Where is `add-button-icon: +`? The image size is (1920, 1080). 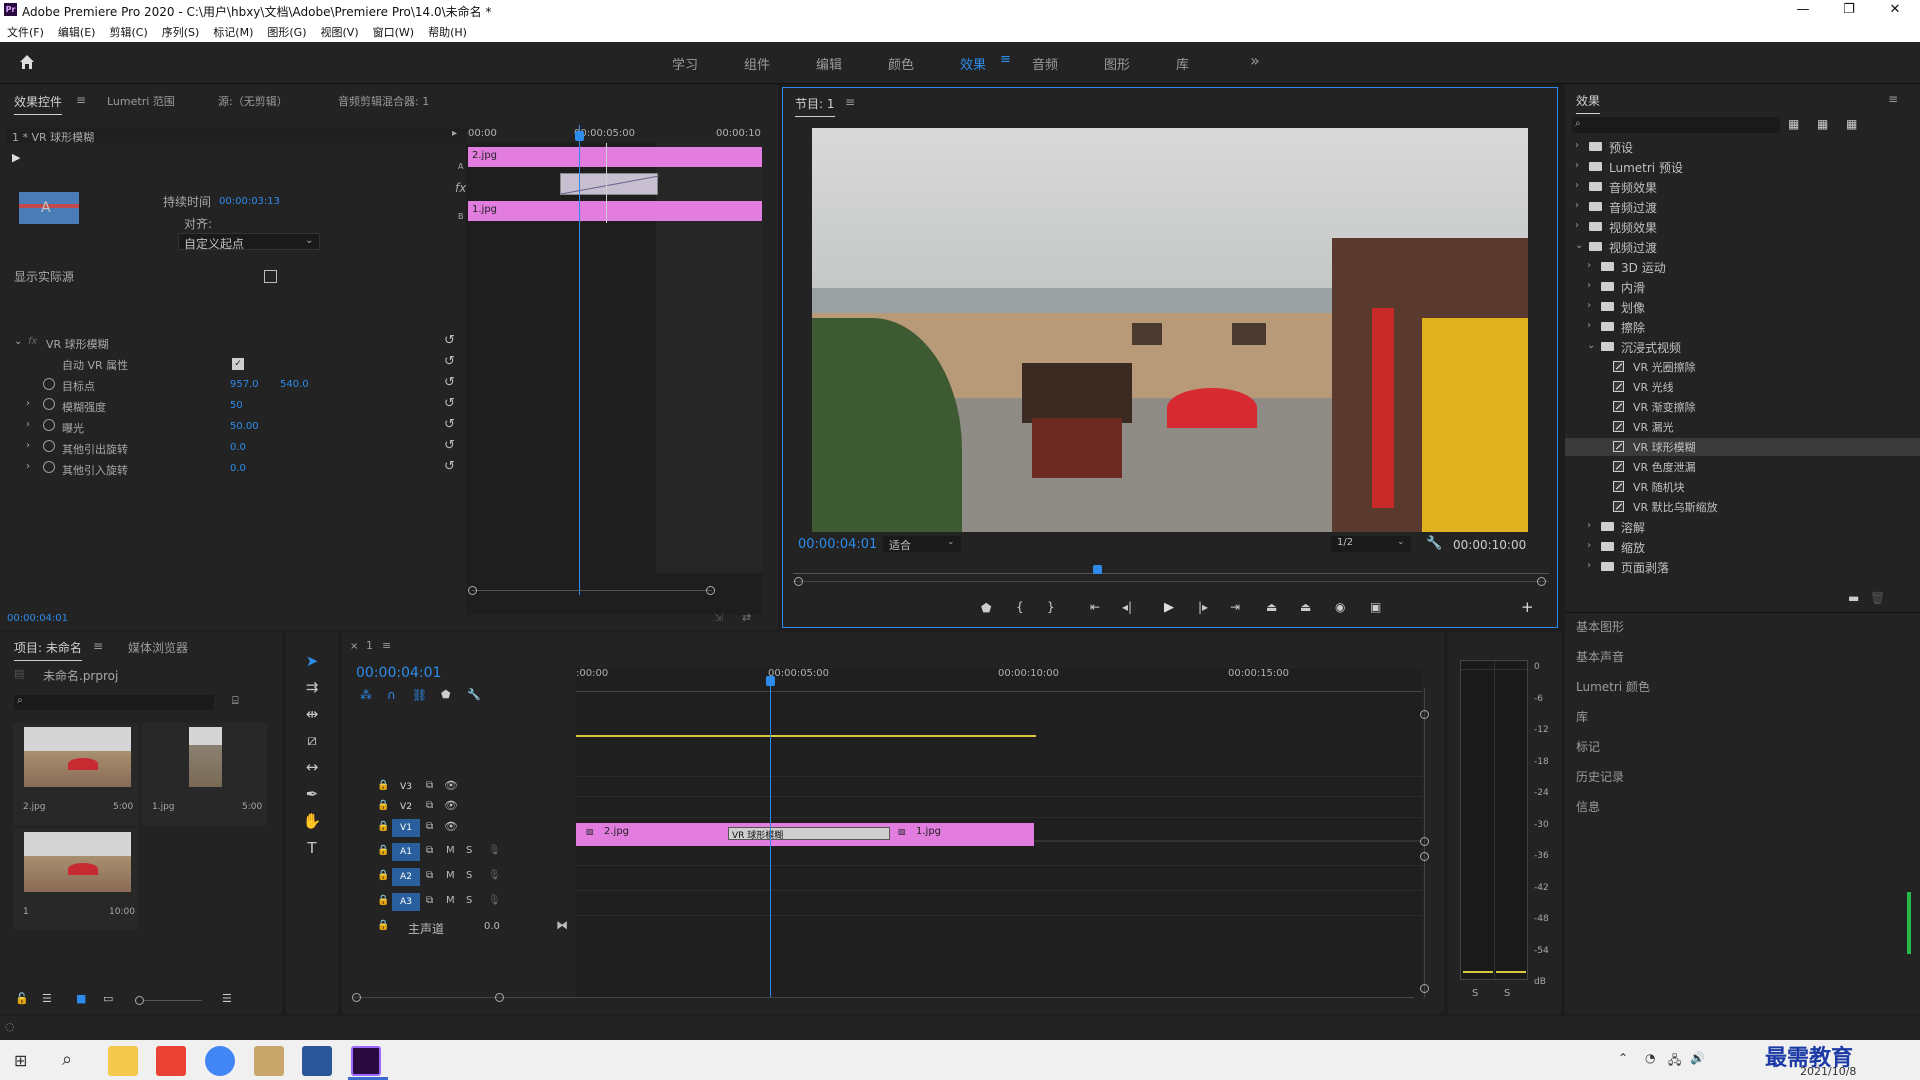
add-button-icon: + is located at coordinates (1527, 607).